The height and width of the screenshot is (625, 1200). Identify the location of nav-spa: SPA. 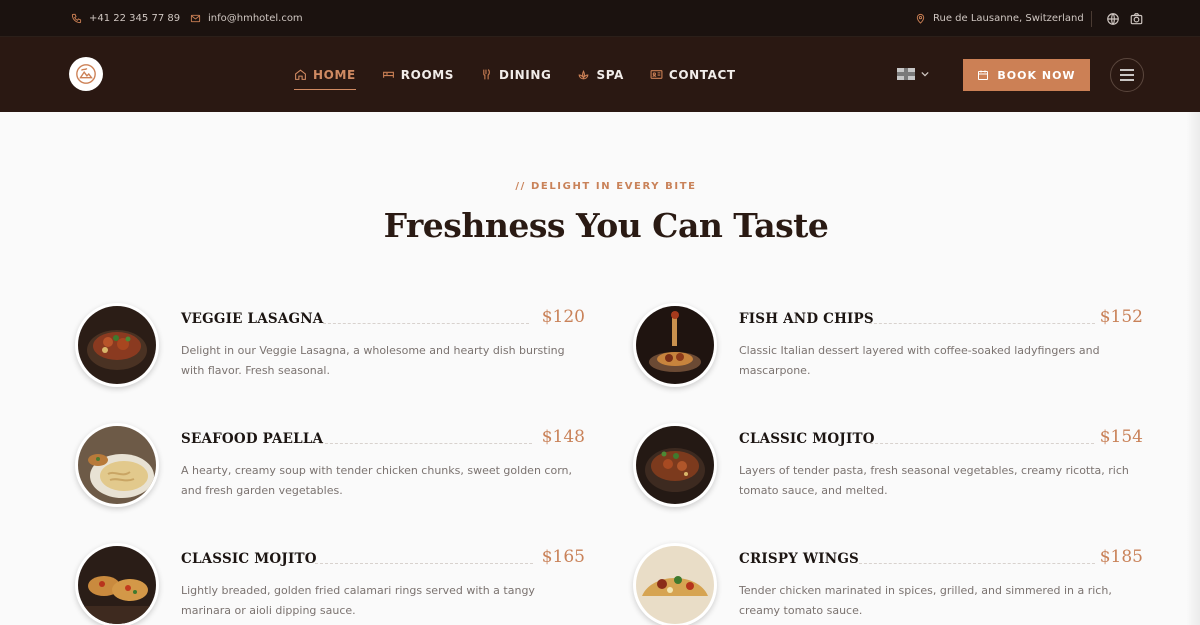
(600, 75).